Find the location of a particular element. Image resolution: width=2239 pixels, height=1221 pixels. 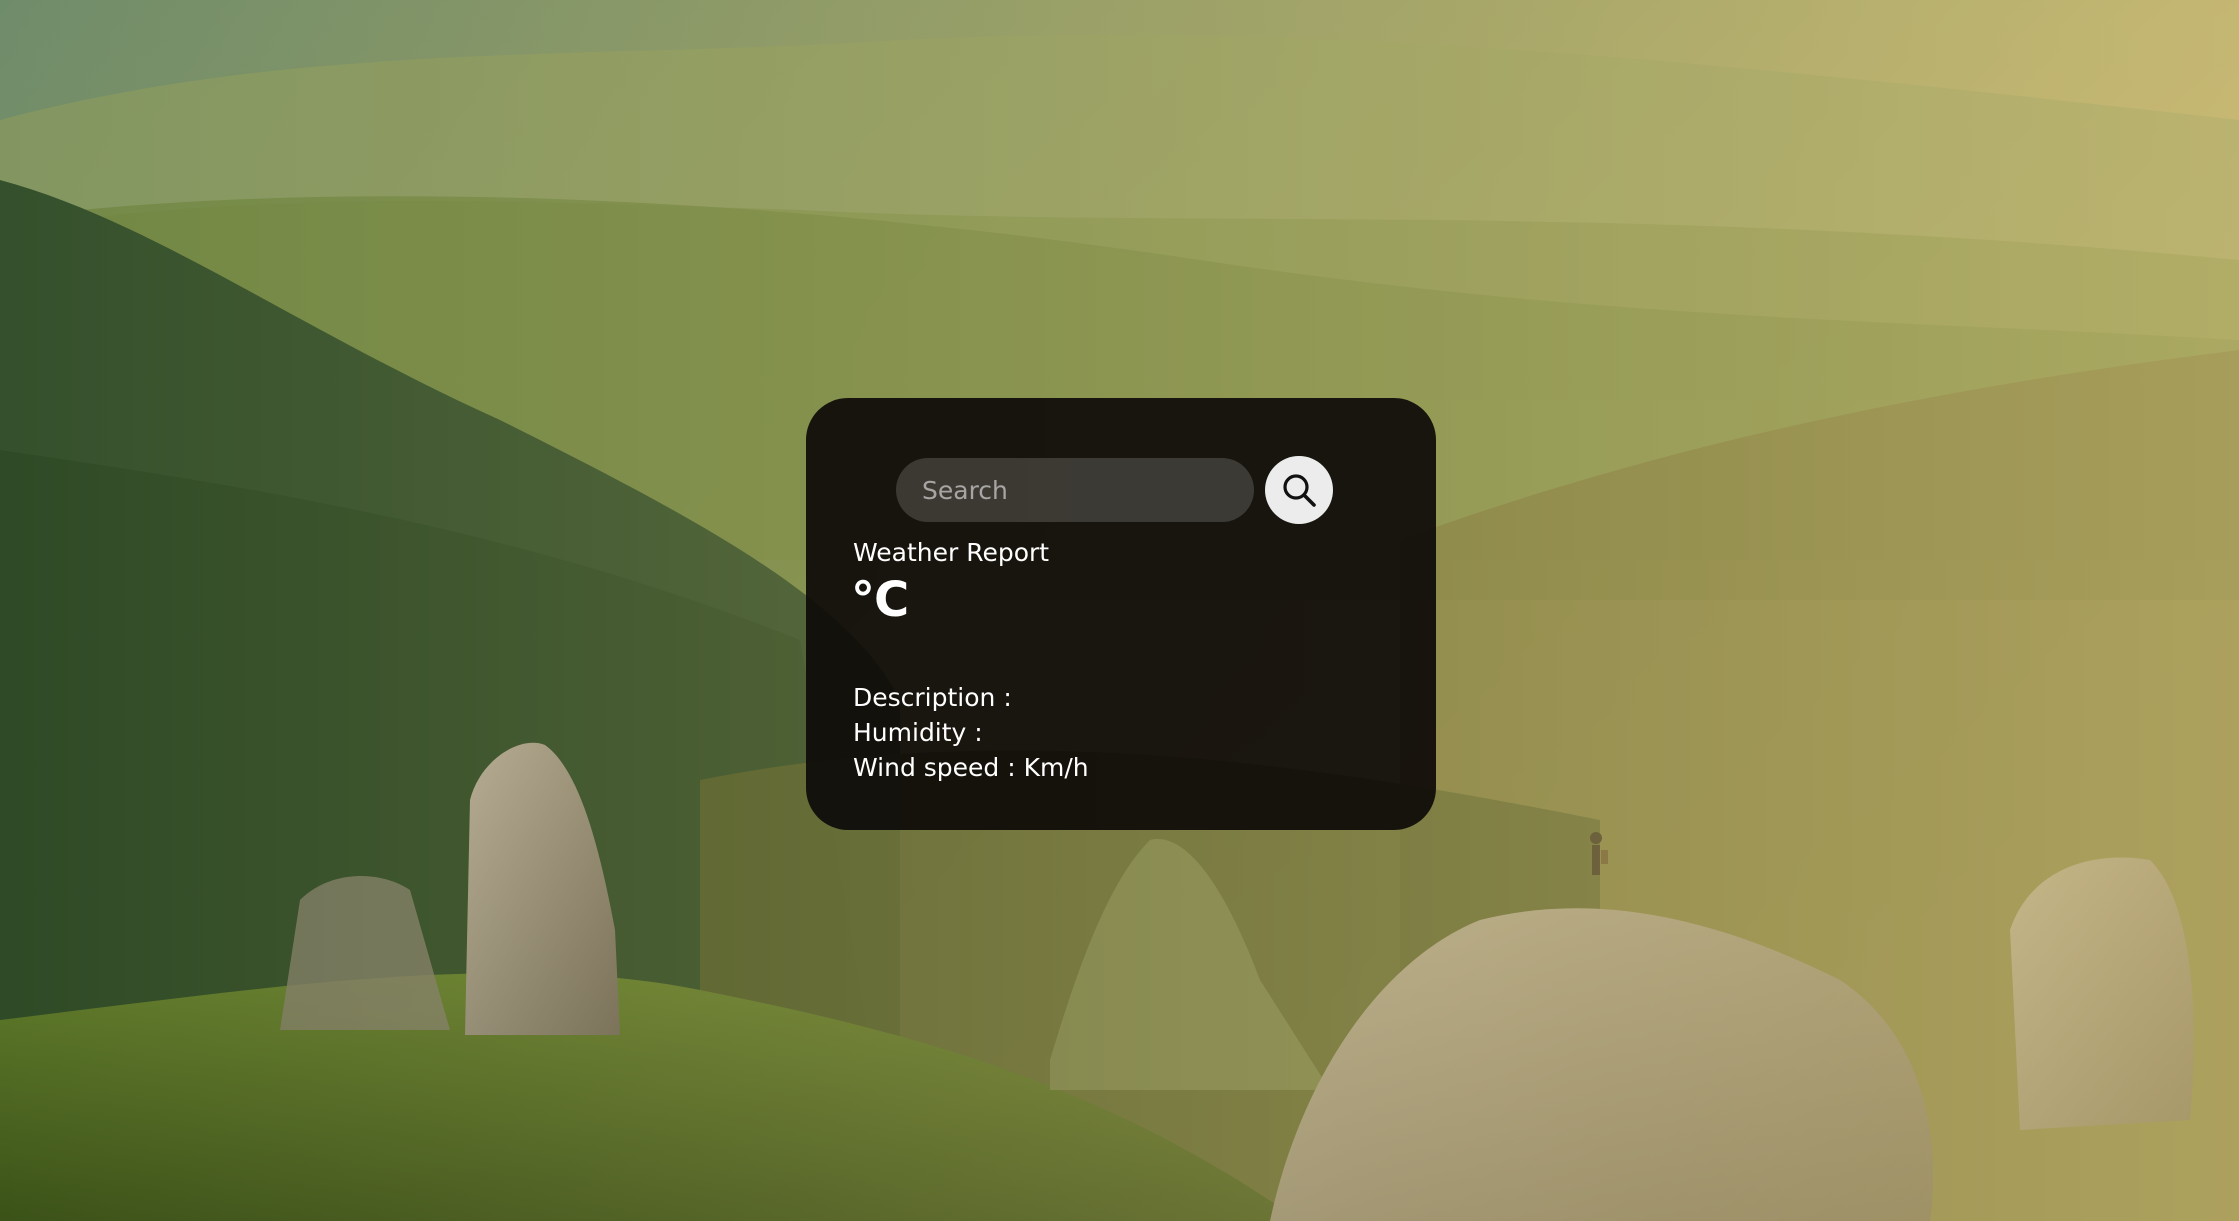

search-input is located at coordinates (1075, 490).